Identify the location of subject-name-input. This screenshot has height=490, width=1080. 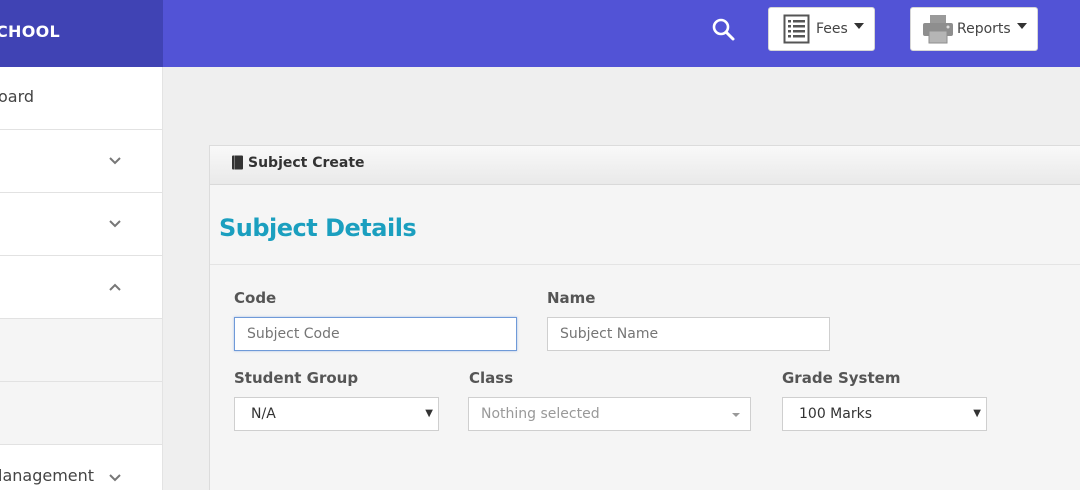
(688, 334).